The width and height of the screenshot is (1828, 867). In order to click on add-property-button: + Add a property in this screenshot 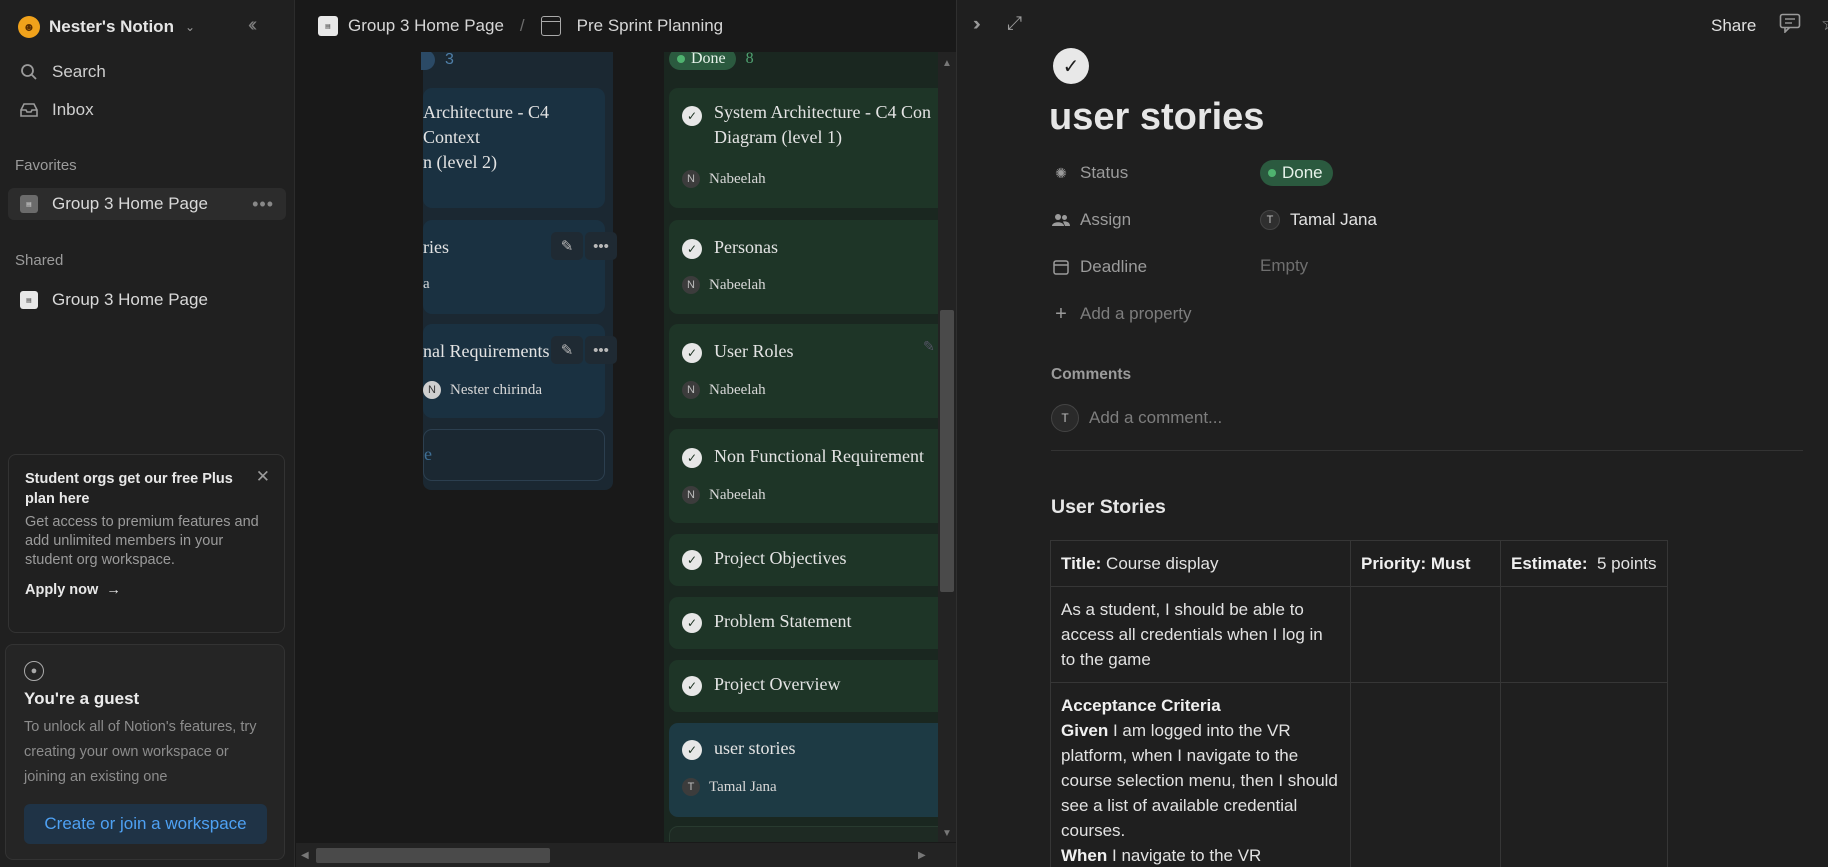, I will do `click(1121, 314)`.